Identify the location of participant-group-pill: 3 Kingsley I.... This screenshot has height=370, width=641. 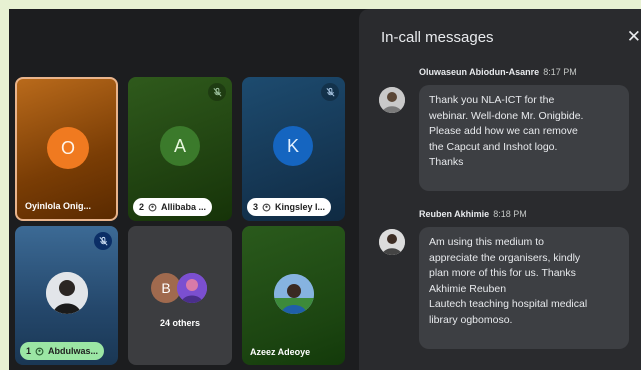
(289, 207).